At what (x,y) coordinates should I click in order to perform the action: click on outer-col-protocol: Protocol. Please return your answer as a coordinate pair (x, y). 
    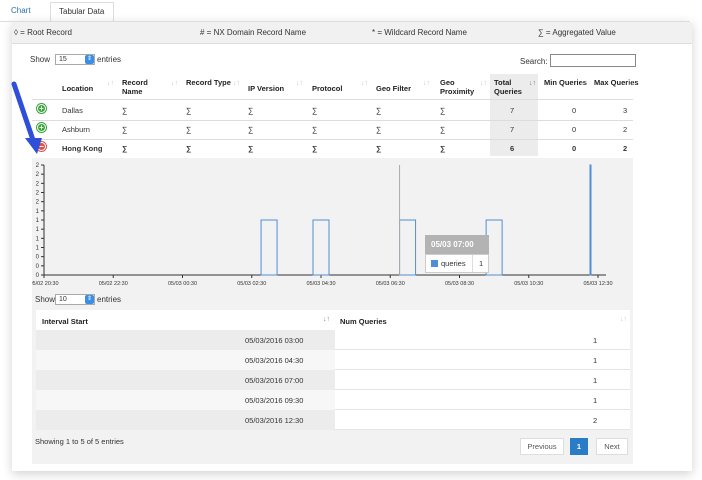
    Looking at the image, I should click on (335, 88).